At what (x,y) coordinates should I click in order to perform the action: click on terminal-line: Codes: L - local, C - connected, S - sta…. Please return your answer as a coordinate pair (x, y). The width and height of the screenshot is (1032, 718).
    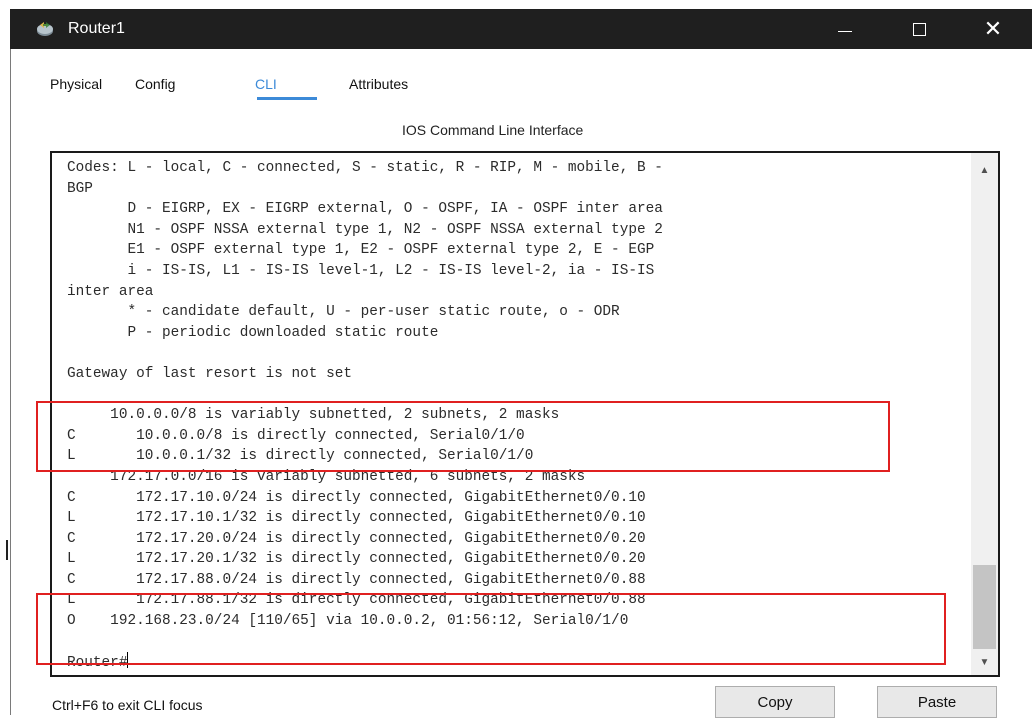
    Looking at the image, I should click on (365, 168).